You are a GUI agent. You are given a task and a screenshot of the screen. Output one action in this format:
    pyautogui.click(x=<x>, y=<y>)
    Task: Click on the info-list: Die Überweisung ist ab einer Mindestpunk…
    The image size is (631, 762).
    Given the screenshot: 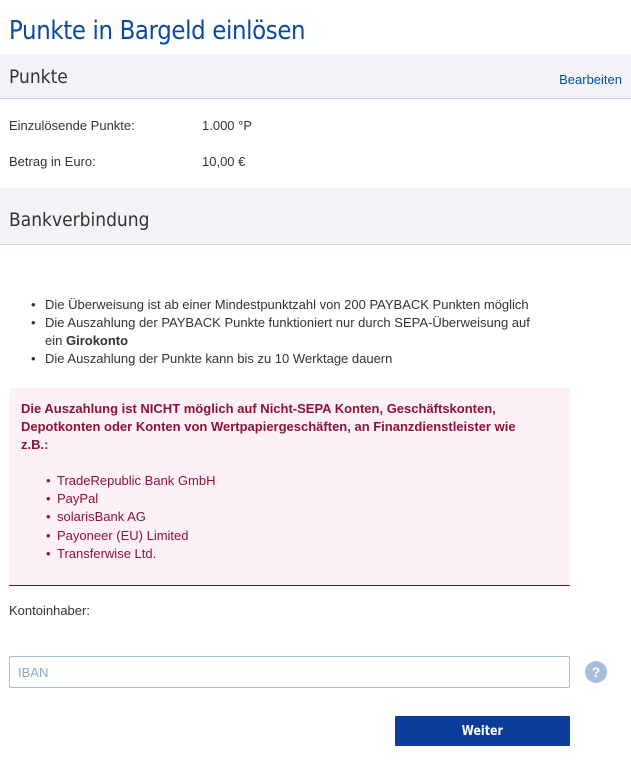 What is the action you would take?
    pyautogui.click(x=290, y=332)
    